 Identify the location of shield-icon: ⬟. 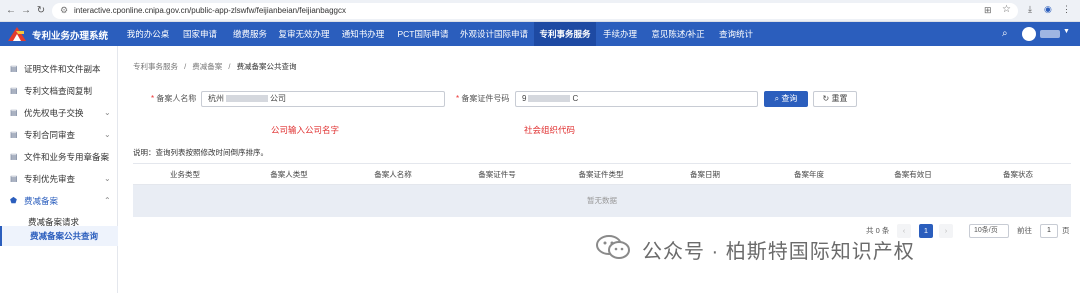
(13, 200).